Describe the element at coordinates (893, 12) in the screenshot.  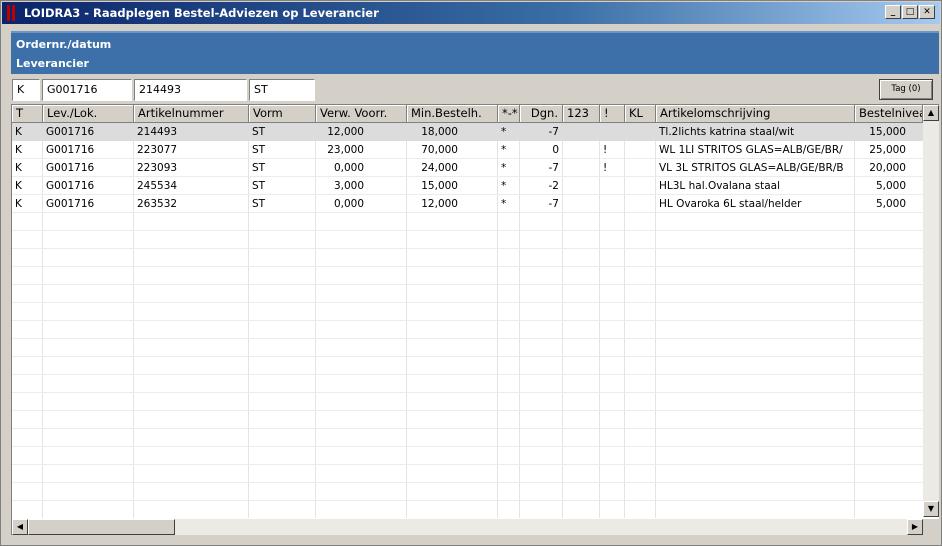
I see `minimize-button: _` at that location.